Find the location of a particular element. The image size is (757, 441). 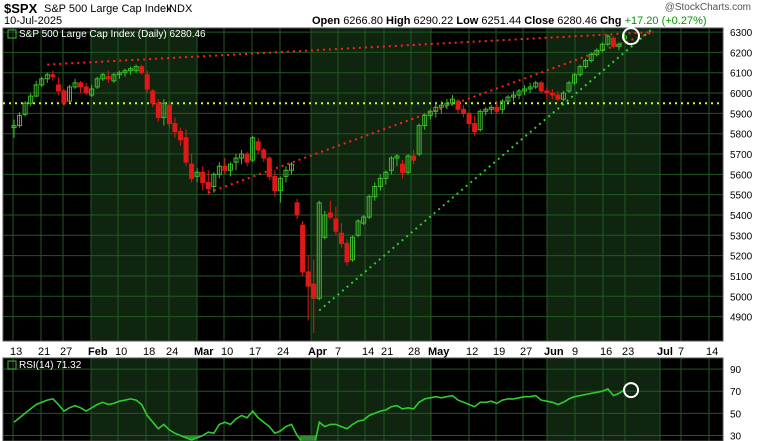

price-tick-label: 6100 is located at coordinates (741, 74).